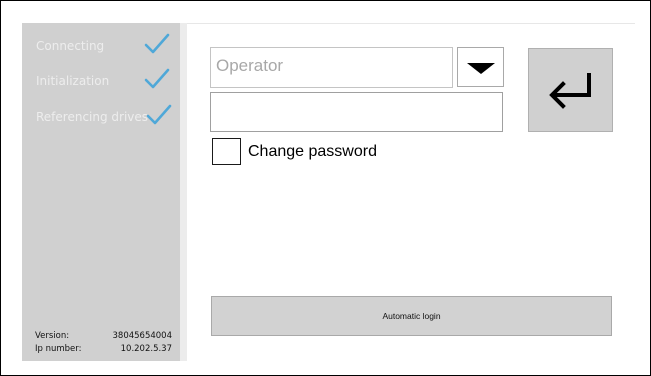  I want to click on top-divider, so click(411, 23).